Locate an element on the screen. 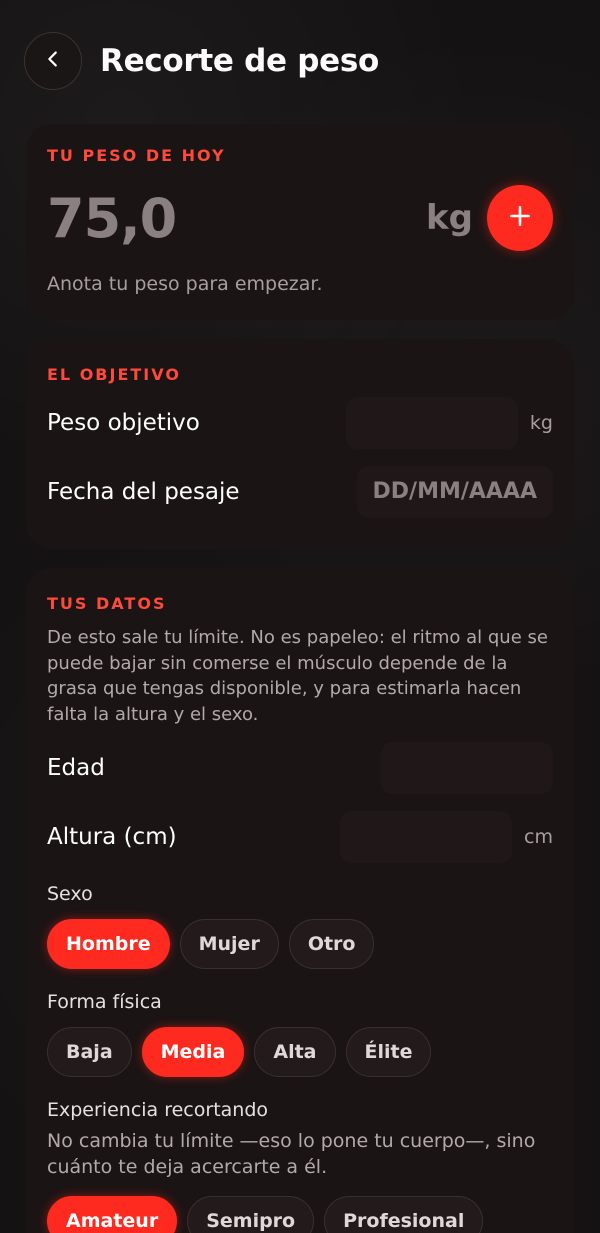 The height and width of the screenshot is (1233, 600). fitness-option-baja: Baja is located at coordinates (89, 1052).